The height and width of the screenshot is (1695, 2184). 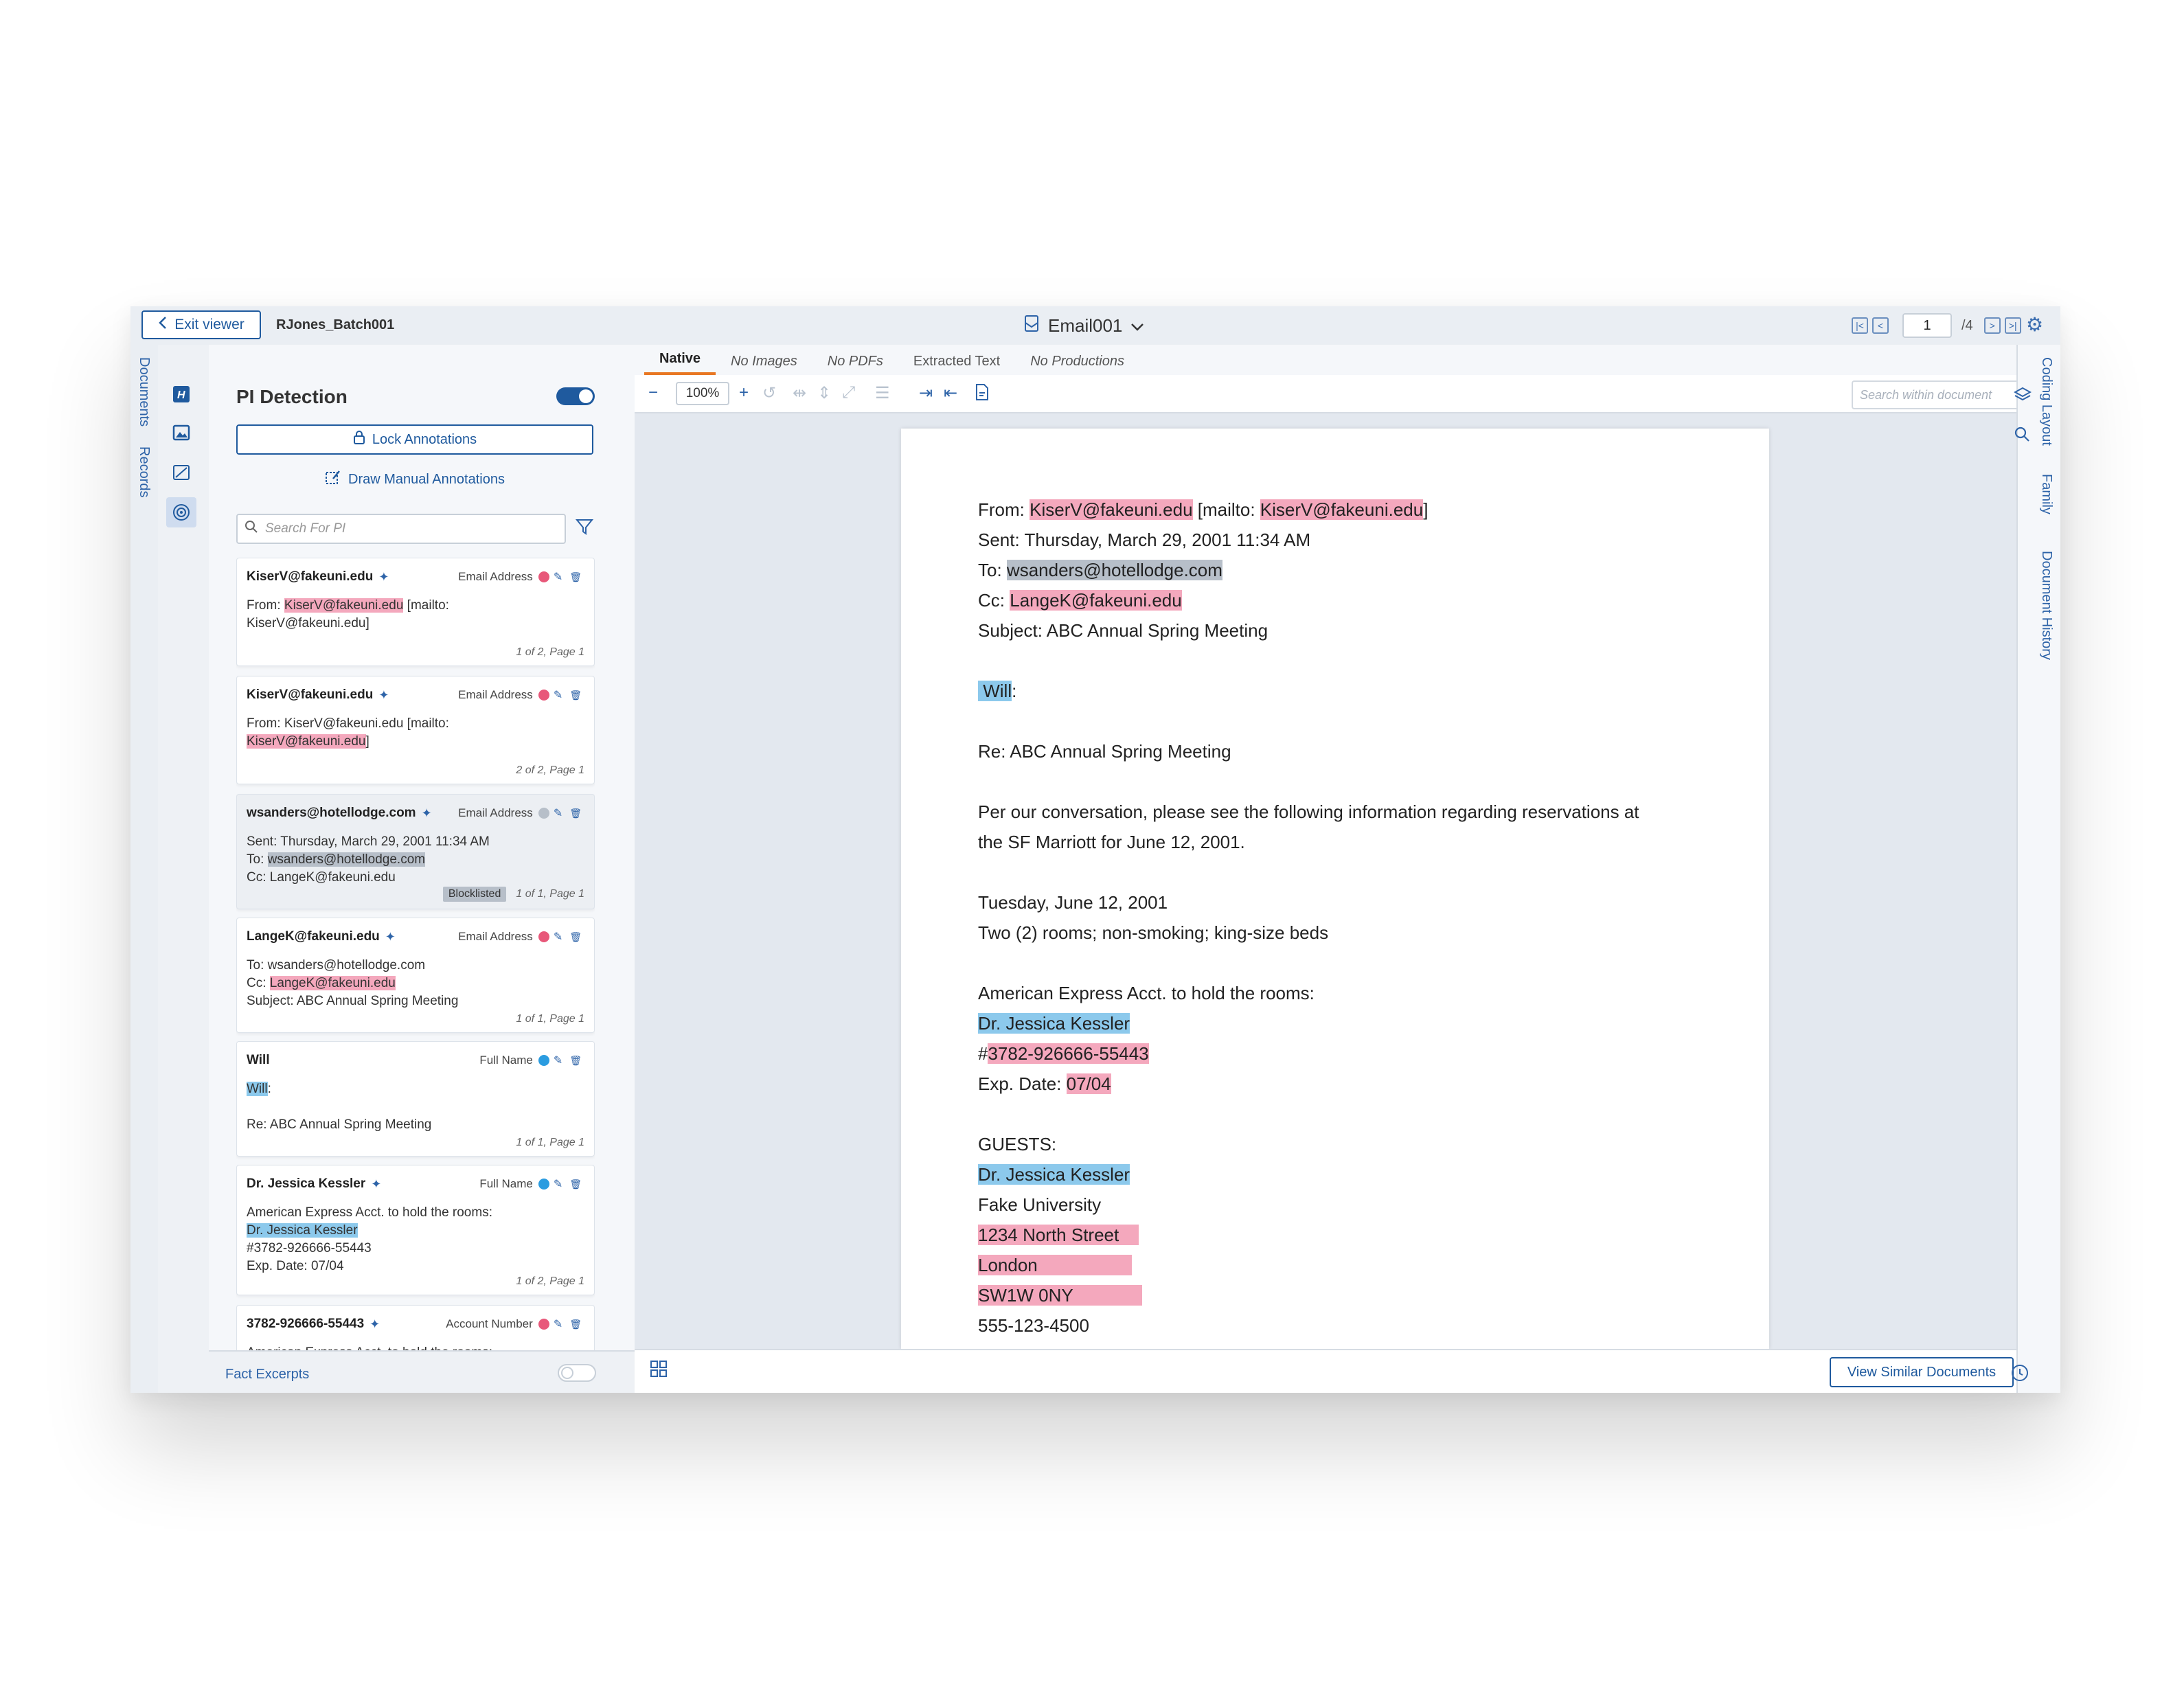 I want to click on document-line: Exp. Date: 07/04, so click(x=1349, y=1084).